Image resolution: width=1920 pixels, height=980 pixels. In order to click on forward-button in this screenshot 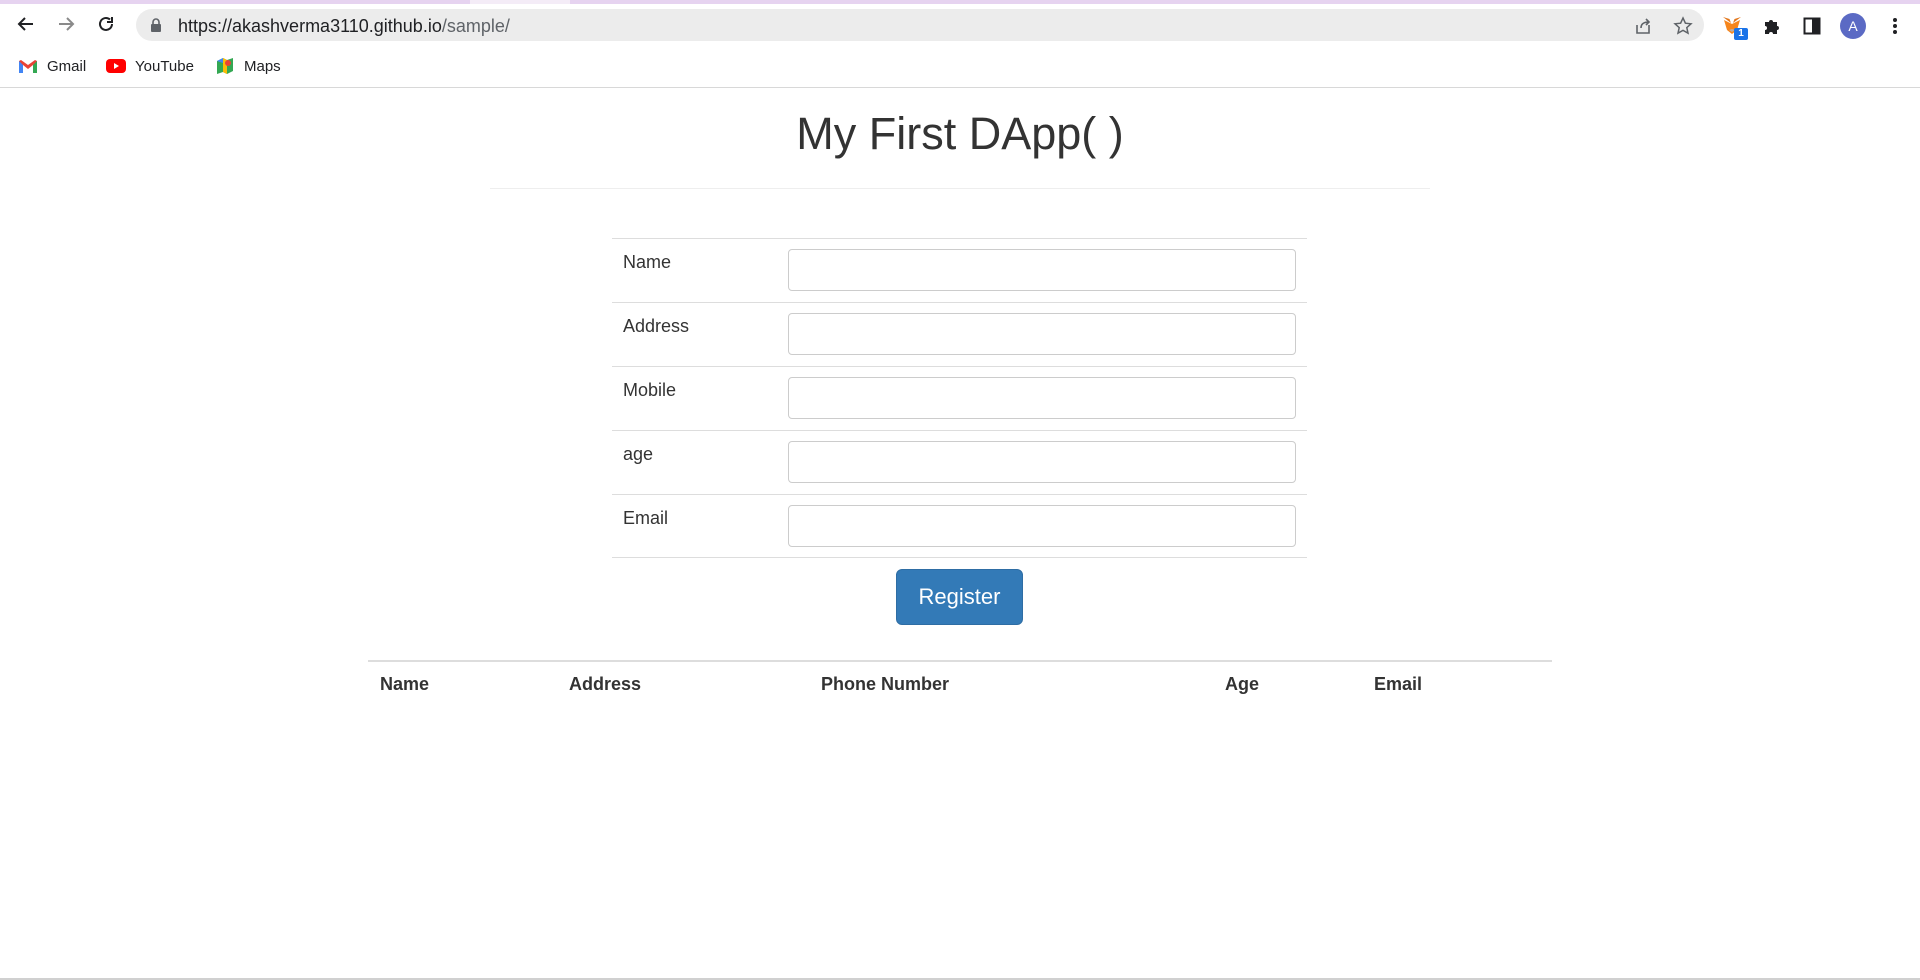, I will do `click(66, 24)`.